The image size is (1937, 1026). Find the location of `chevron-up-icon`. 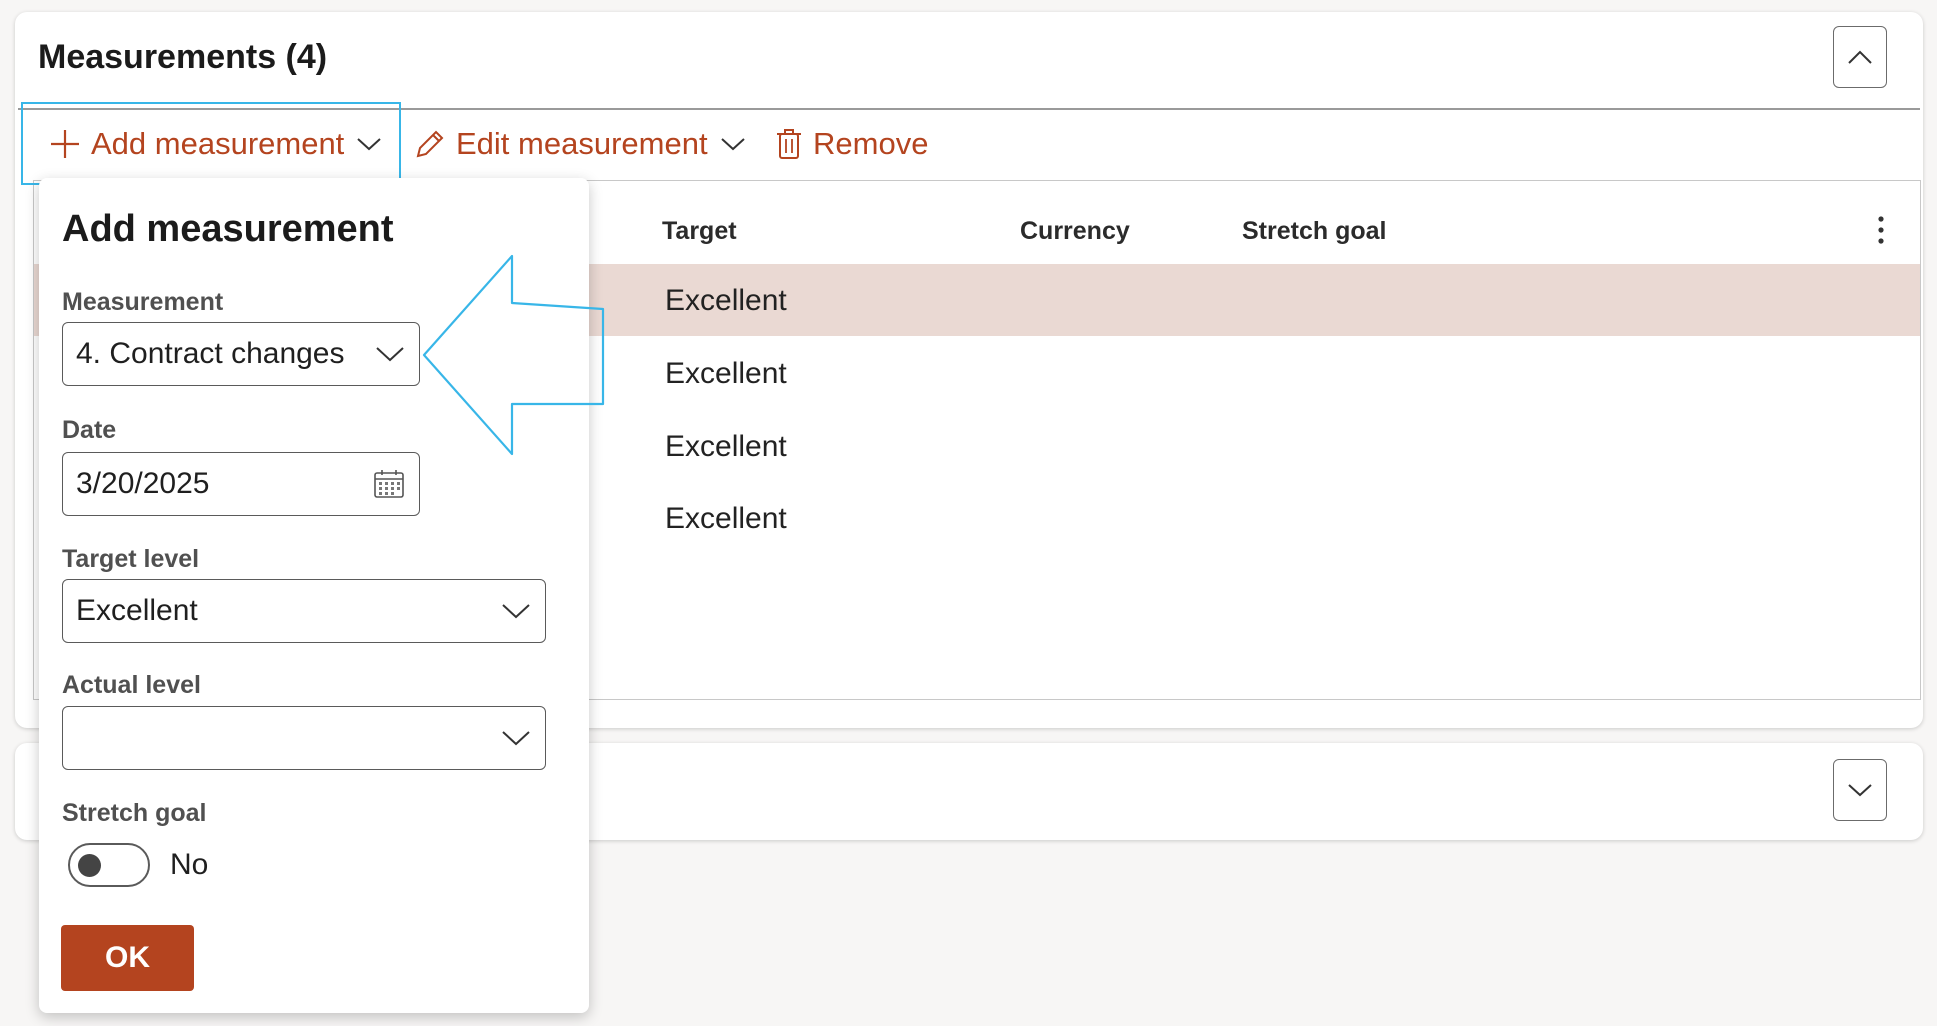

chevron-up-icon is located at coordinates (1860, 57).